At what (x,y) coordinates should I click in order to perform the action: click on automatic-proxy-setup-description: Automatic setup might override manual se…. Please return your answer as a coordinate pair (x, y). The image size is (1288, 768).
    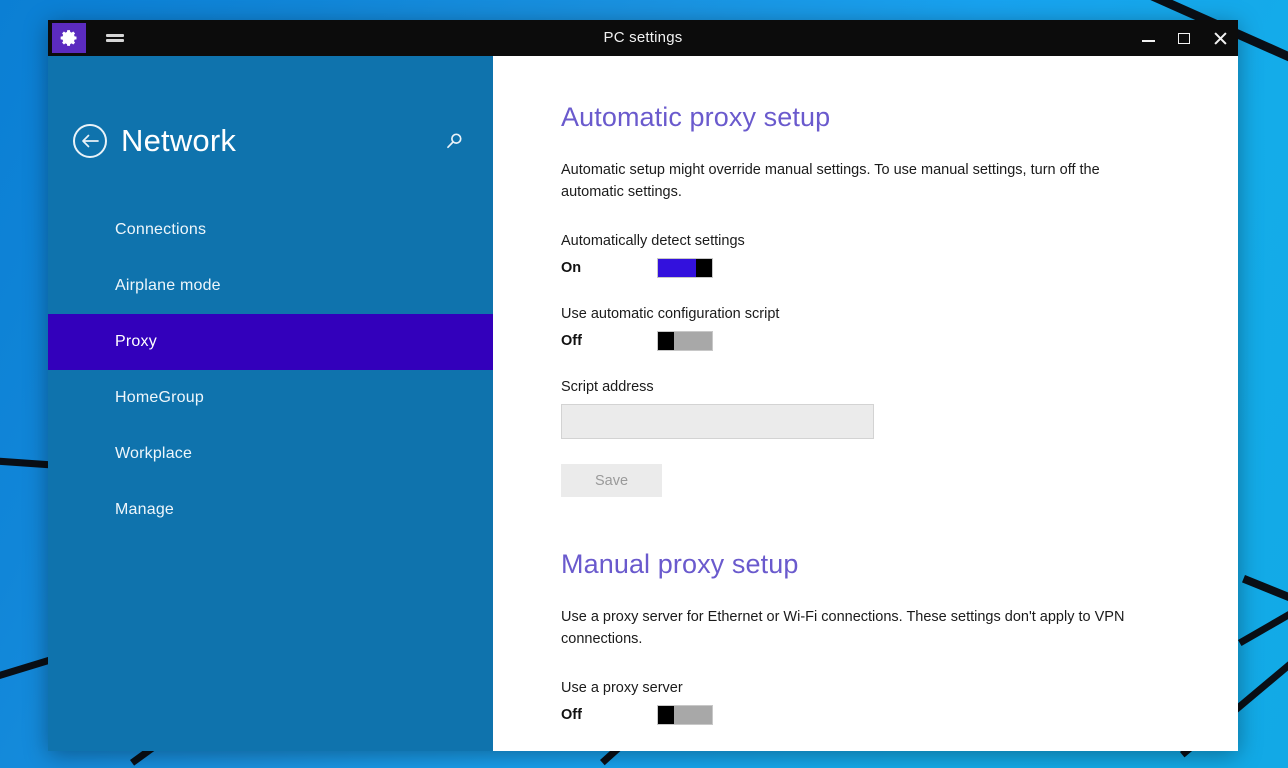
    Looking at the image, I should click on (830, 181).